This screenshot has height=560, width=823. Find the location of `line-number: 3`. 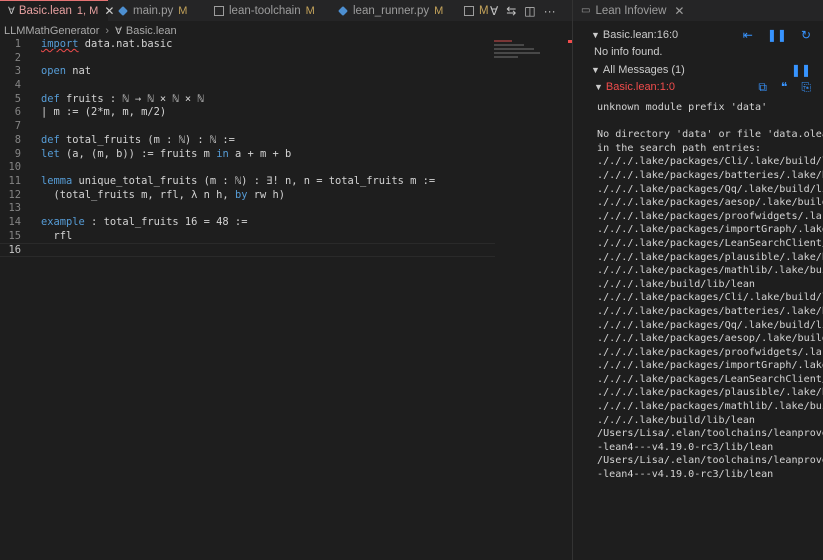

line-number: 3 is located at coordinates (17, 71).